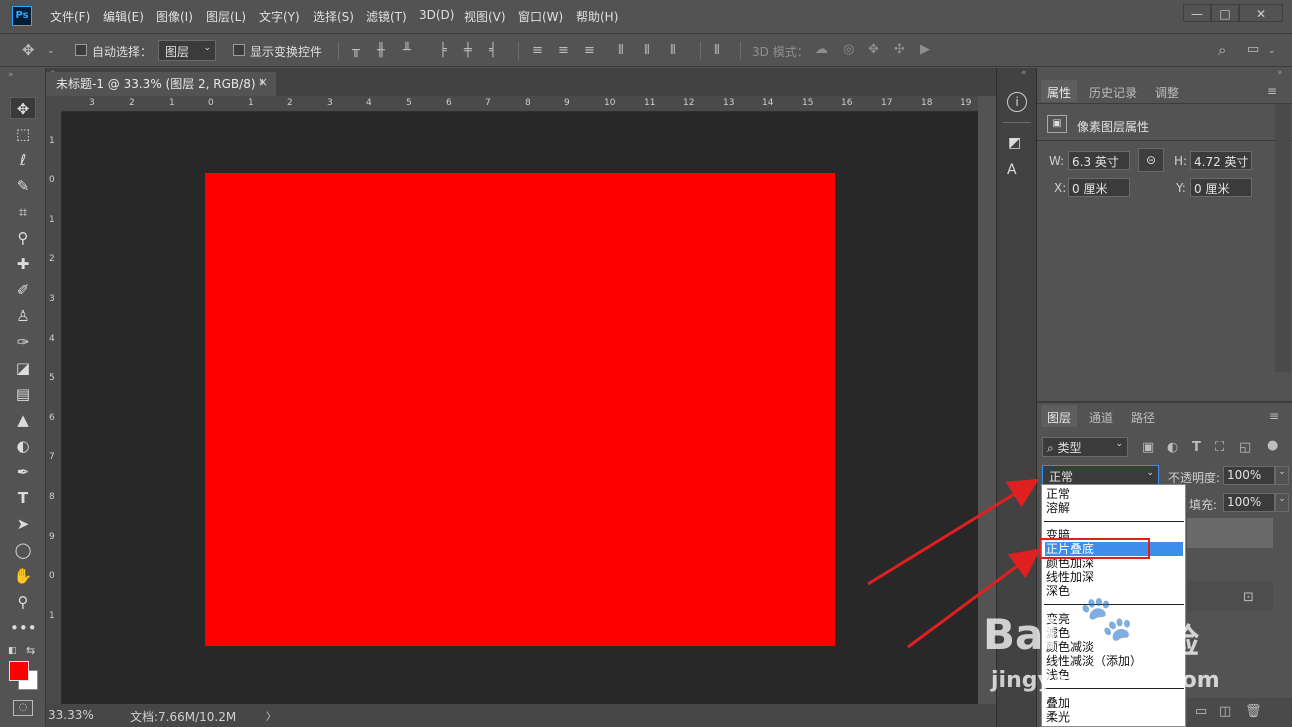  I want to click on more-tools-icon: •••, so click(23, 628).